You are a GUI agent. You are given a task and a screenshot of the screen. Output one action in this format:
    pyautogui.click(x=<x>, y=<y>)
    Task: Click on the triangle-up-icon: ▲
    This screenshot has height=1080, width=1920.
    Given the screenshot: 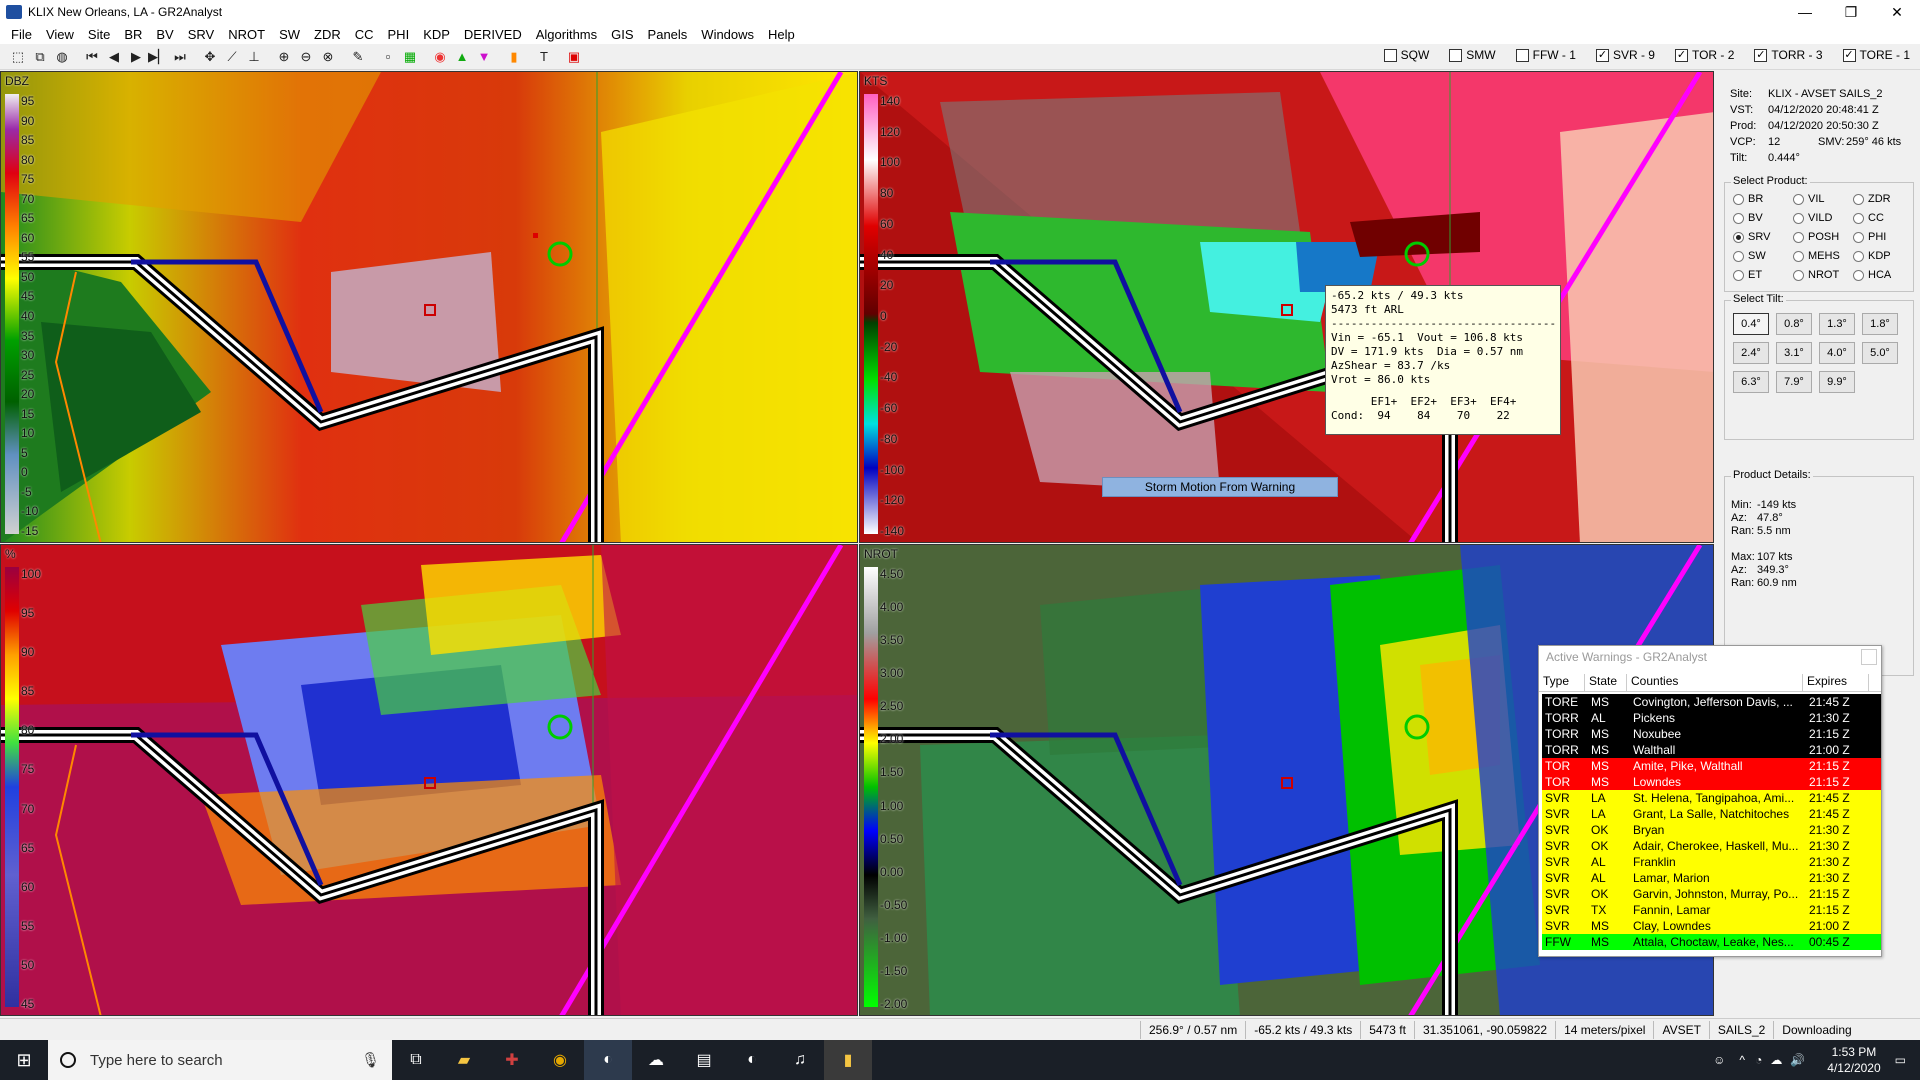 What is the action you would take?
    pyautogui.click(x=462, y=57)
    